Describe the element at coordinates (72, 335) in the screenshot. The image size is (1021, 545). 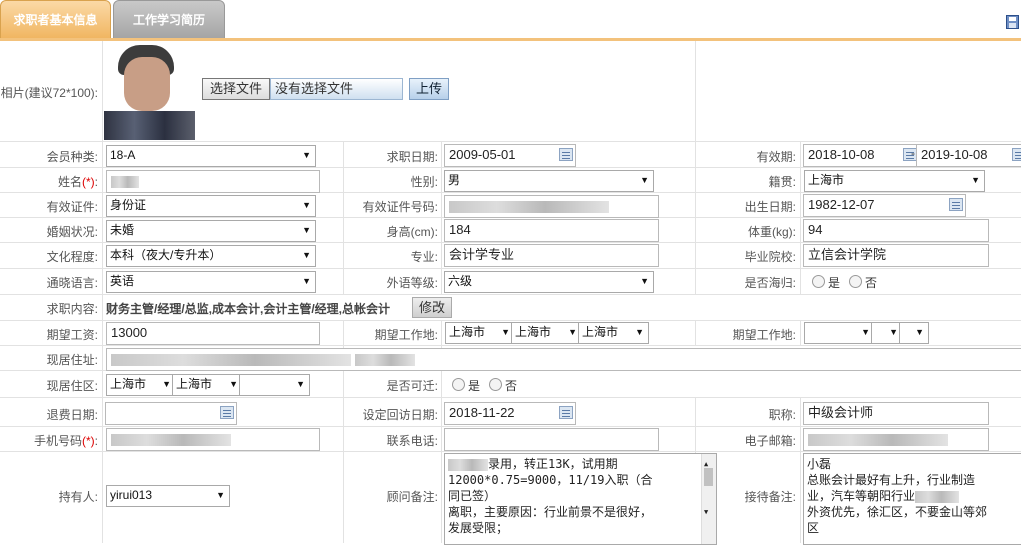
I see `salary-label: 期望工资:` at that location.